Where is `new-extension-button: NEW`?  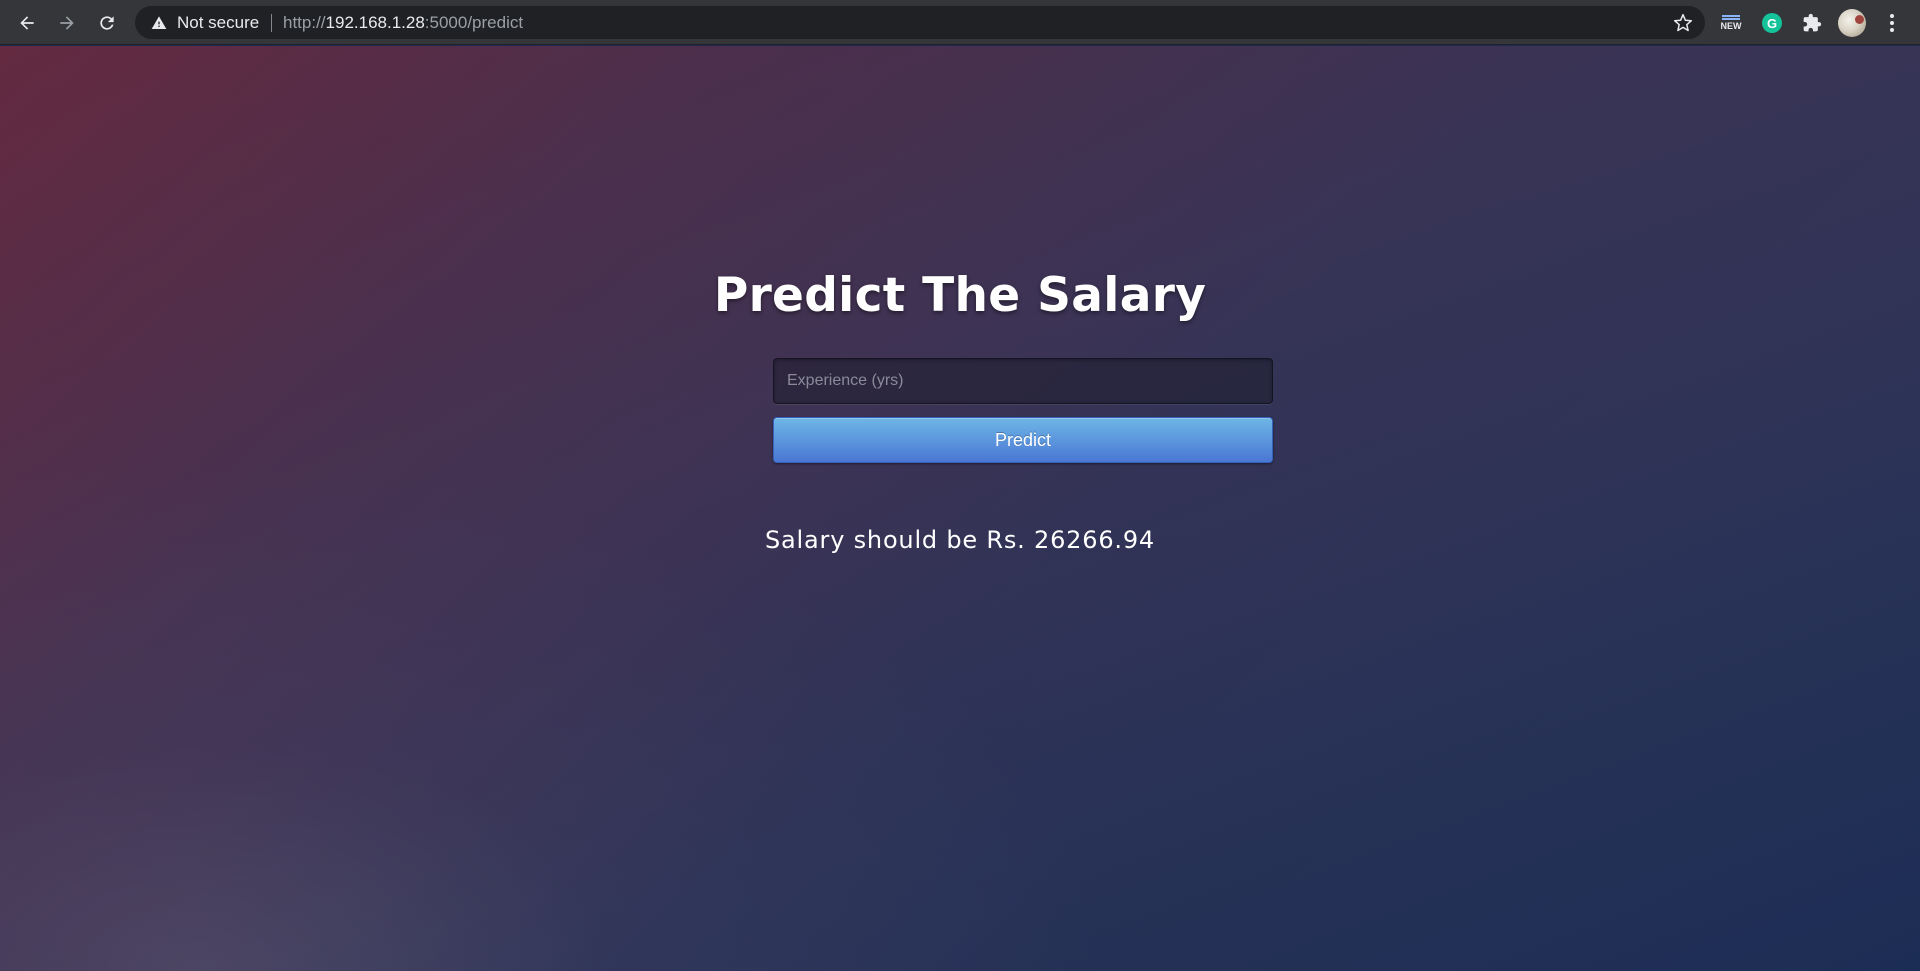
new-extension-button: NEW is located at coordinates (1731, 23).